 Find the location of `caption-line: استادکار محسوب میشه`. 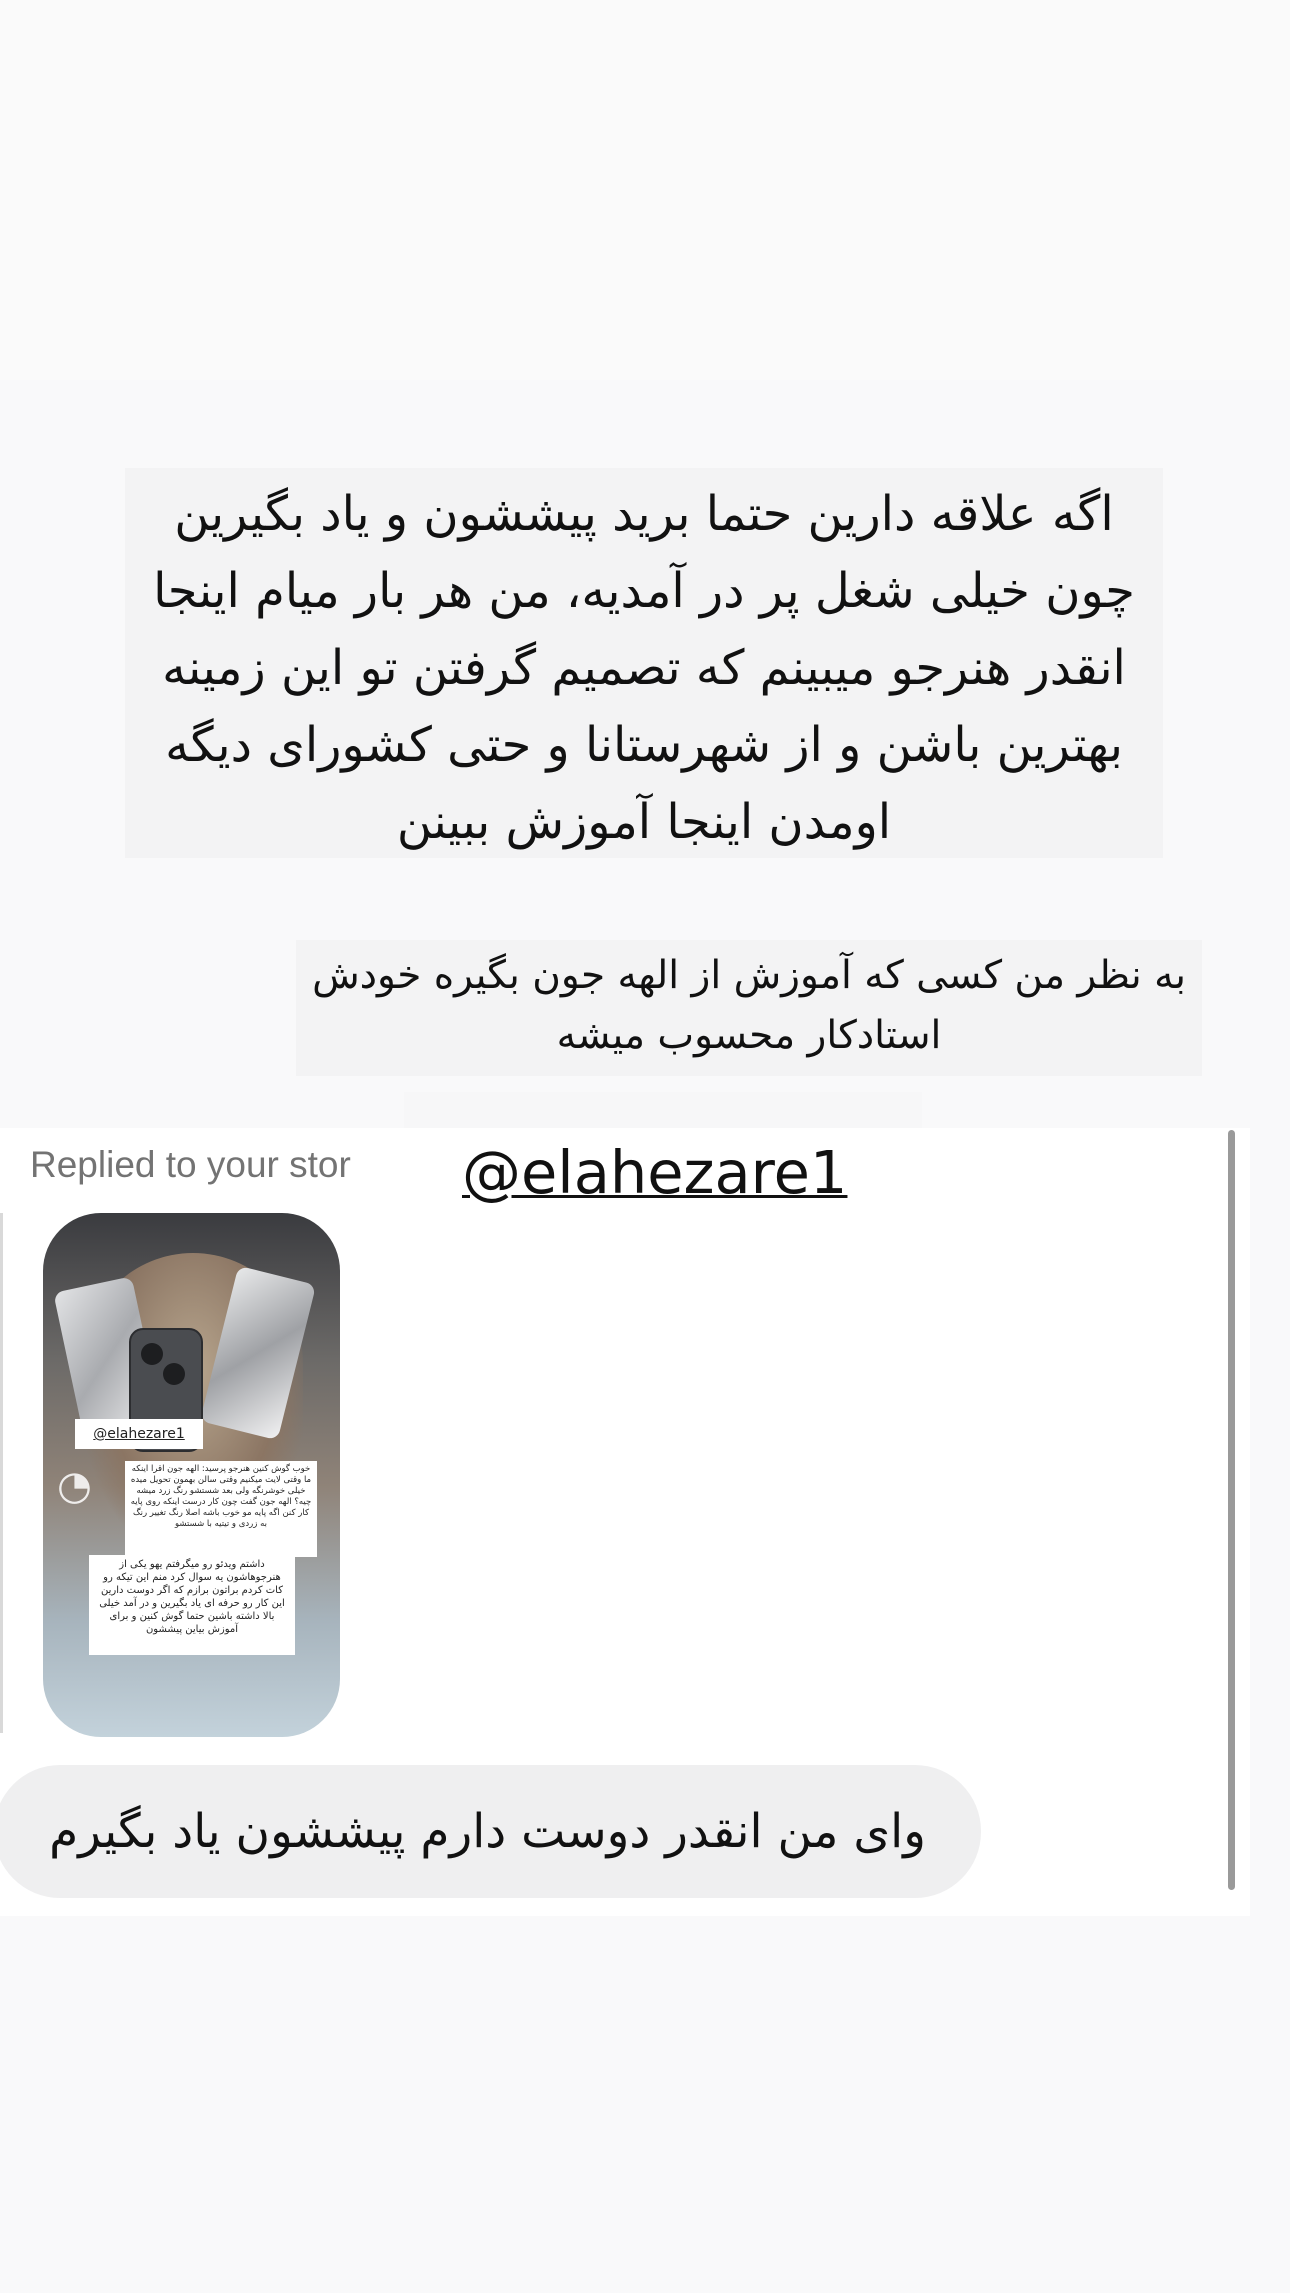

caption-line: استادکار محسوب میشه is located at coordinates (749, 1035).